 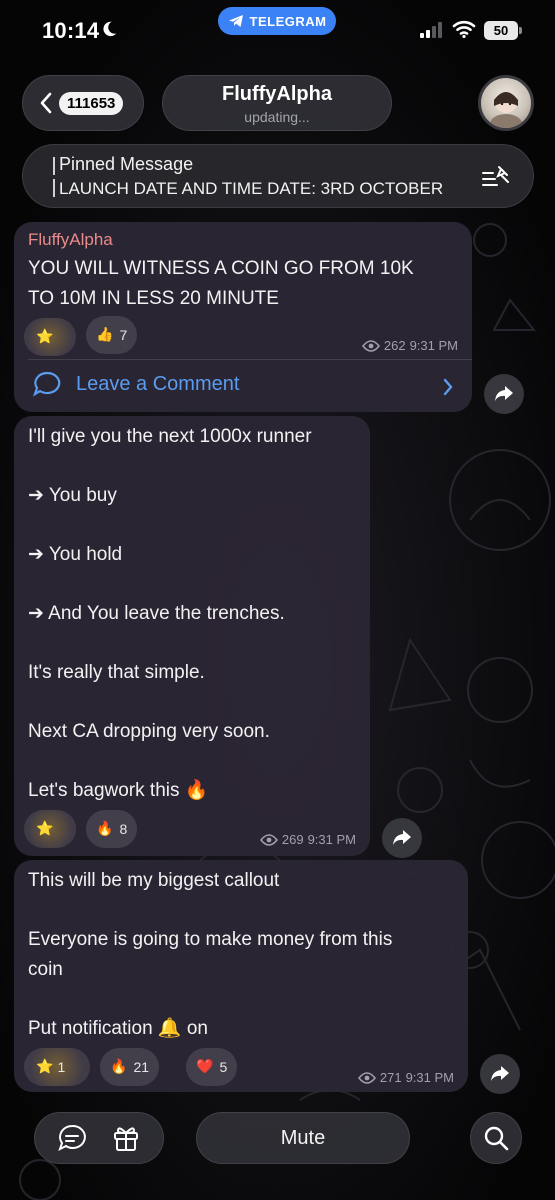 I want to click on view-count: 269, so click(x=292, y=839).